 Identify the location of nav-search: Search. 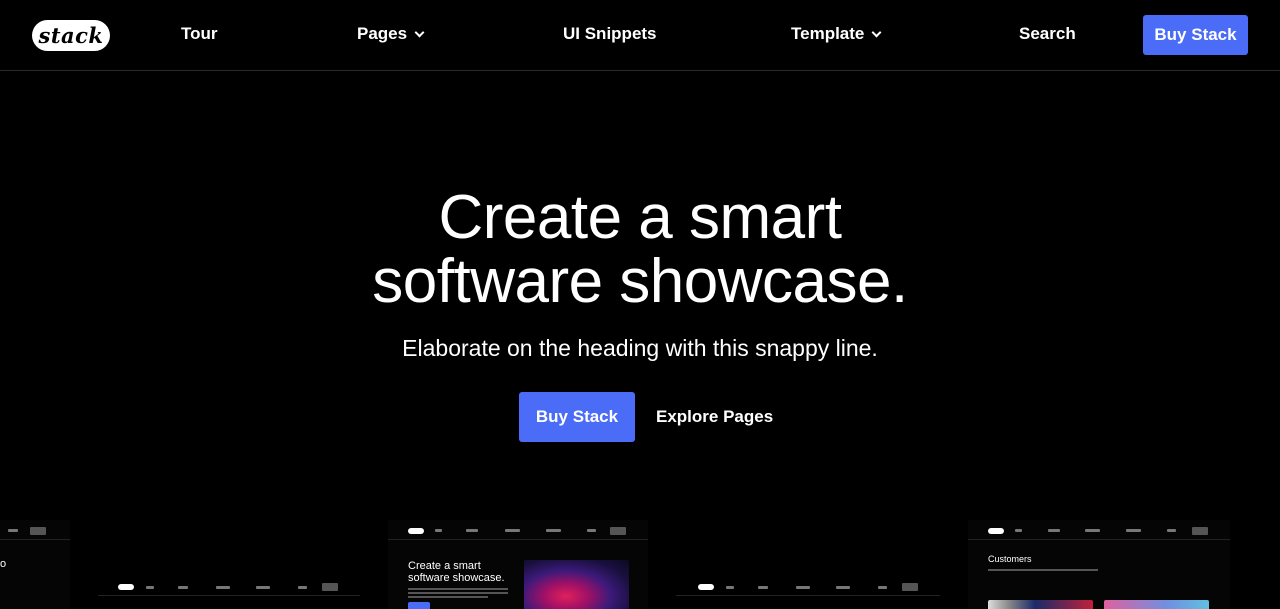
(1047, 34).